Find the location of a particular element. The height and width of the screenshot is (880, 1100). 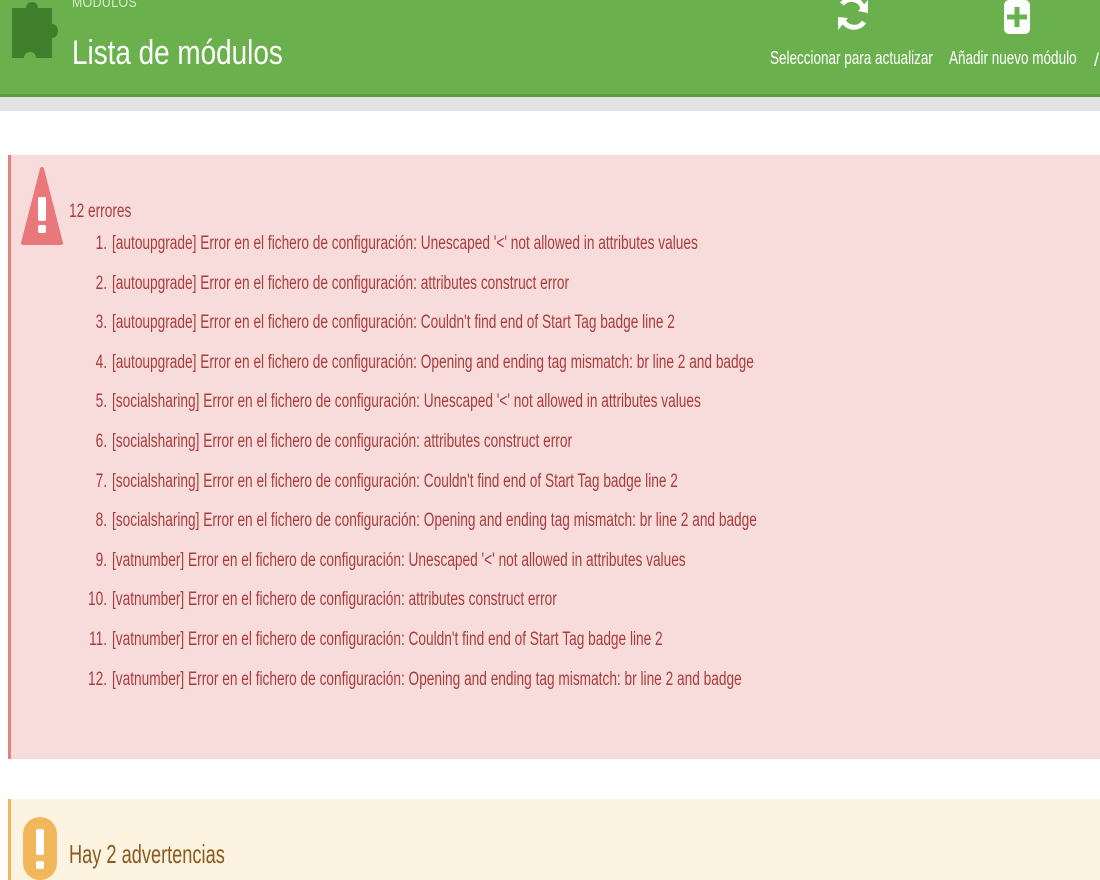

error-number: 1. is located at coordinates (101, 243).